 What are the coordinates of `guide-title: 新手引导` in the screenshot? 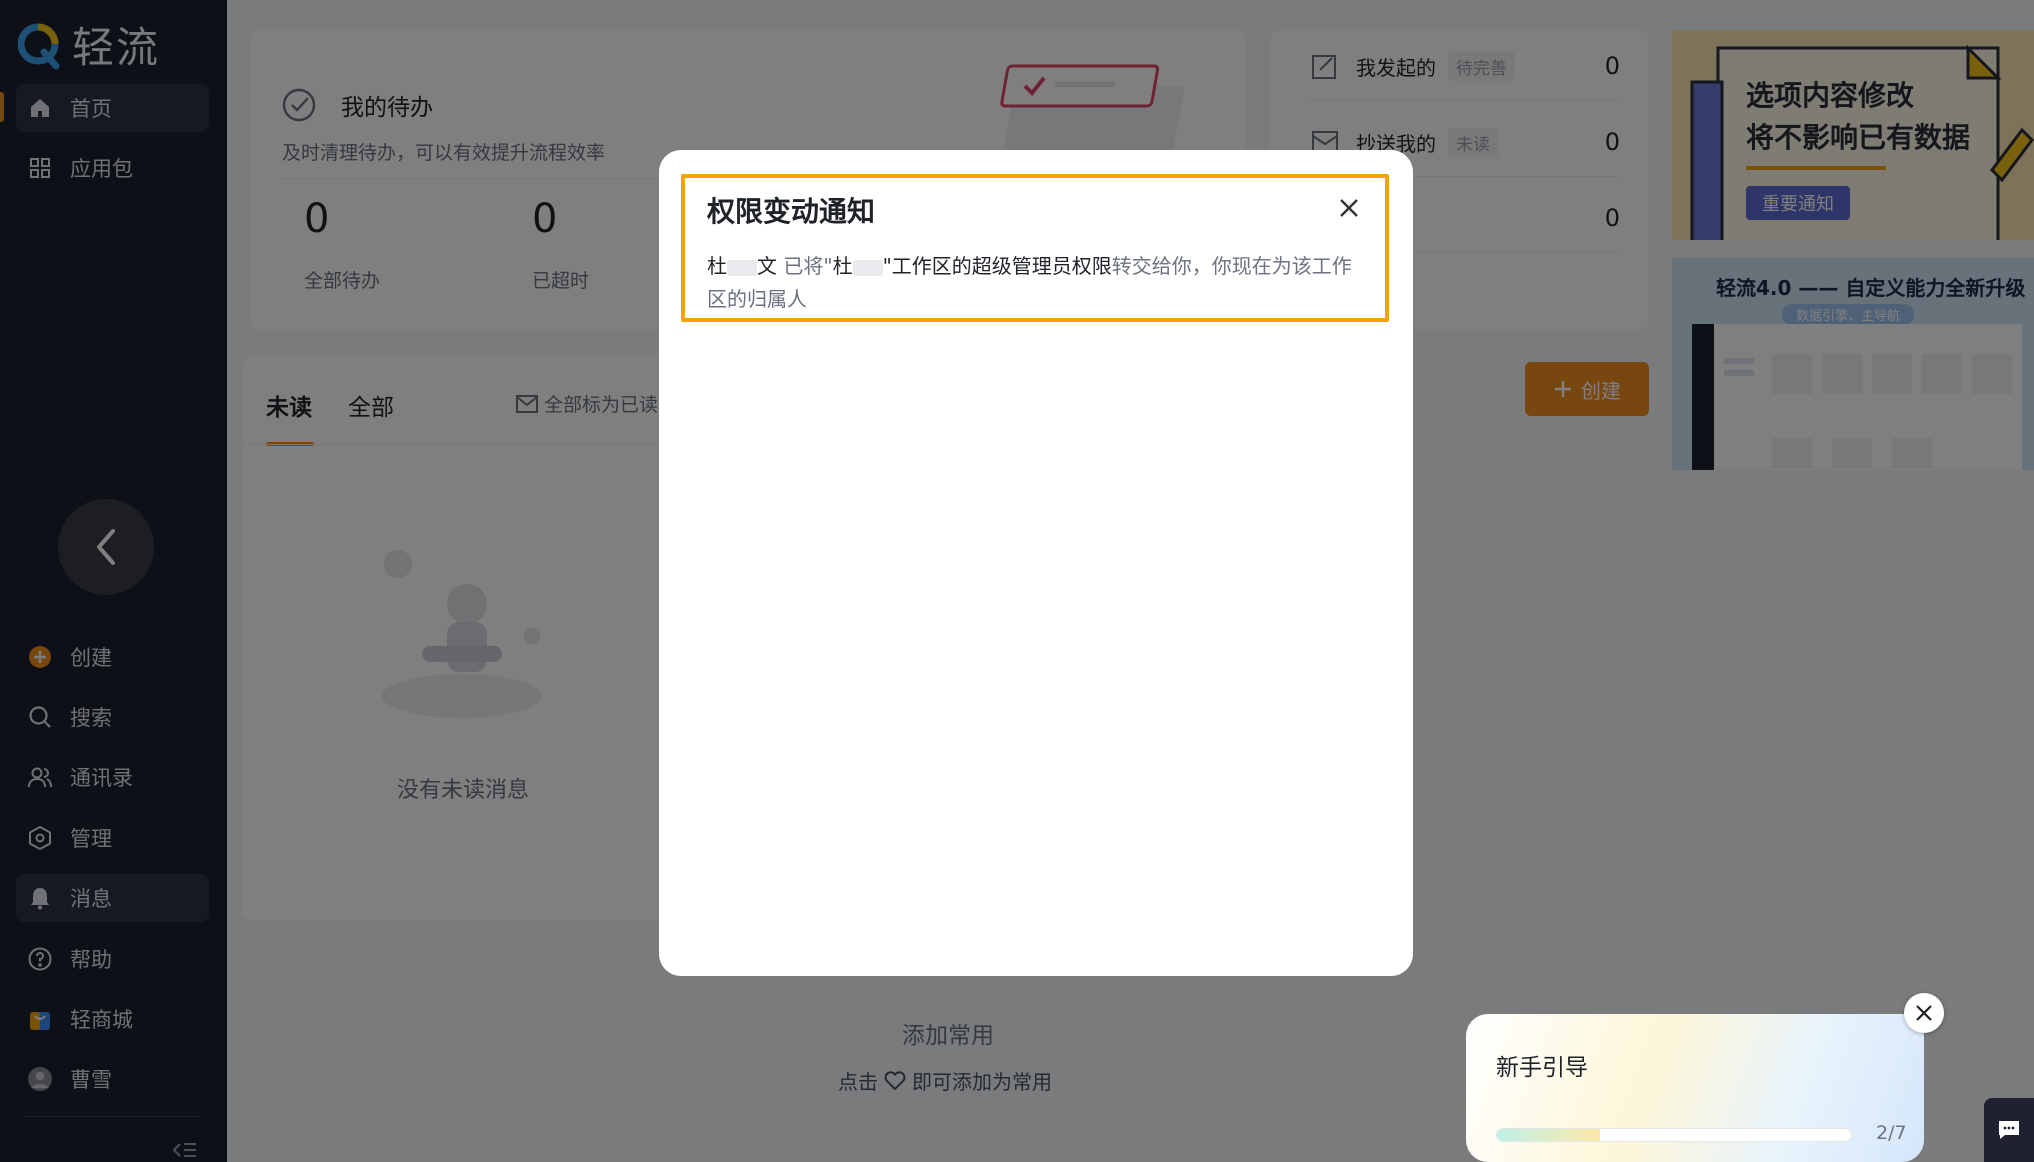 It's located at (1542, 1068).